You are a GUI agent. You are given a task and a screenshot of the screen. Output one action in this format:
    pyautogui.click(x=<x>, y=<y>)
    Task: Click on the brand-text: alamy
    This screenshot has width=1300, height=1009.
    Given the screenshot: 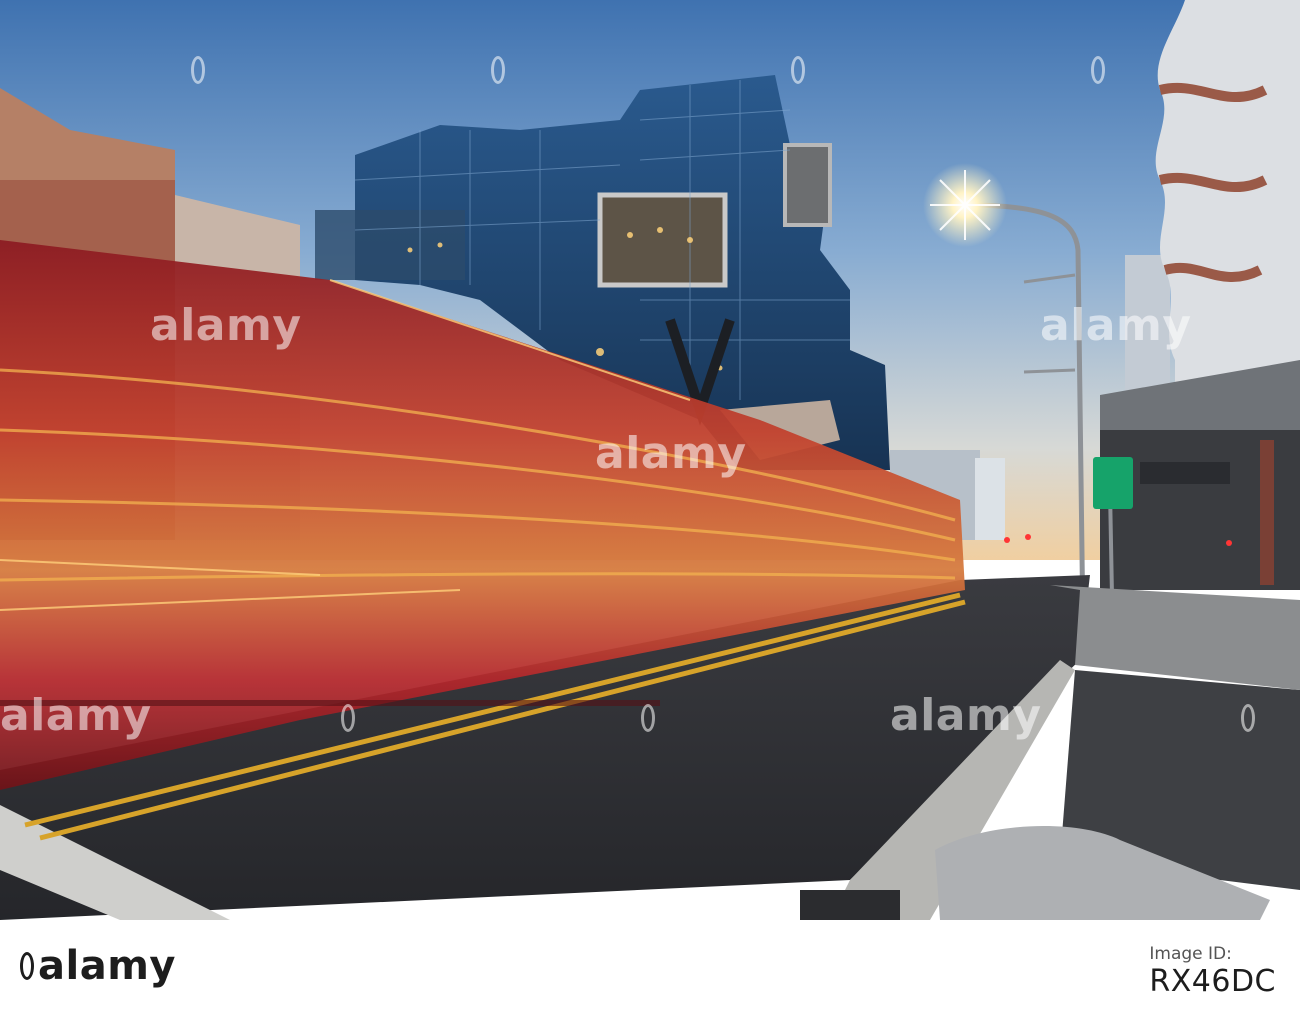 What is the action you would take?
    pyautogui.click(x=107, y=966)
    